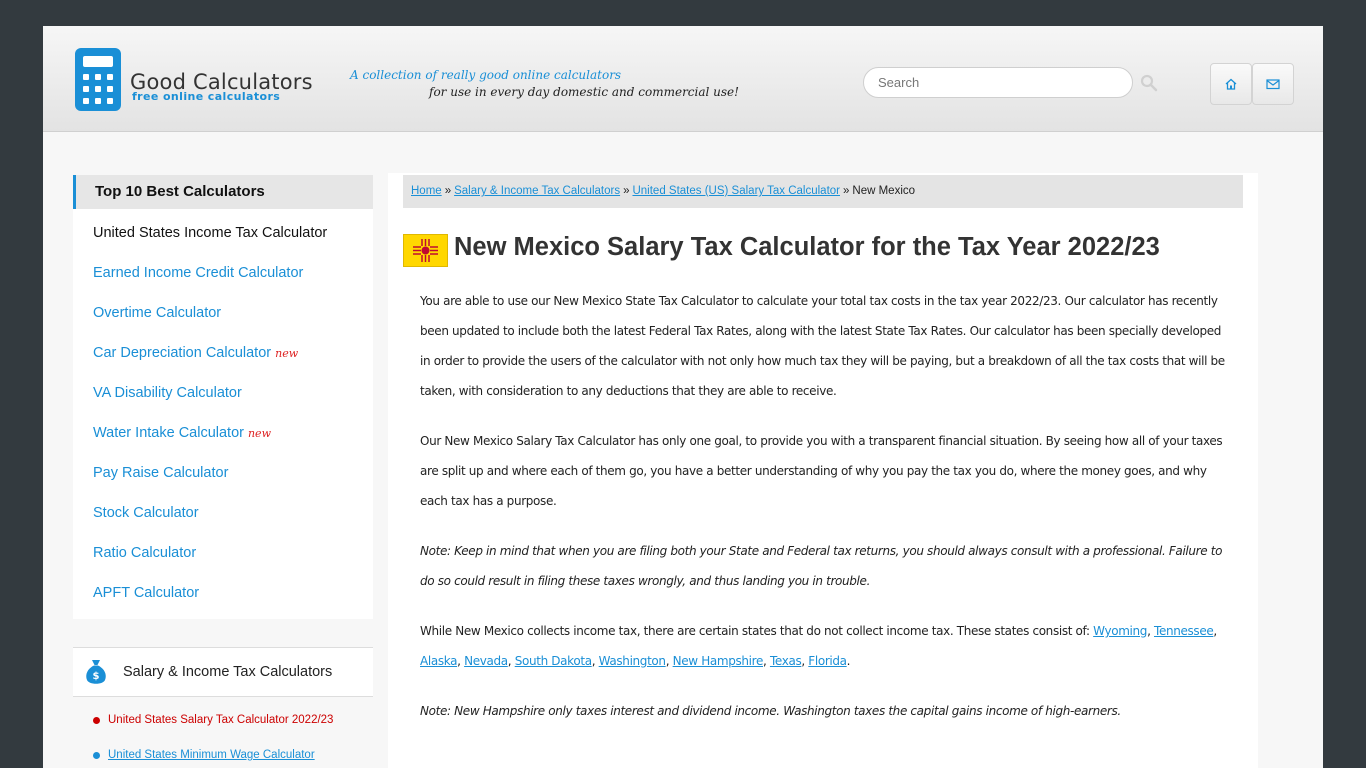 This screenshot has width=1366, height=768. I want to click on top10-item-label: Stock Calculator, so click(146, 513).